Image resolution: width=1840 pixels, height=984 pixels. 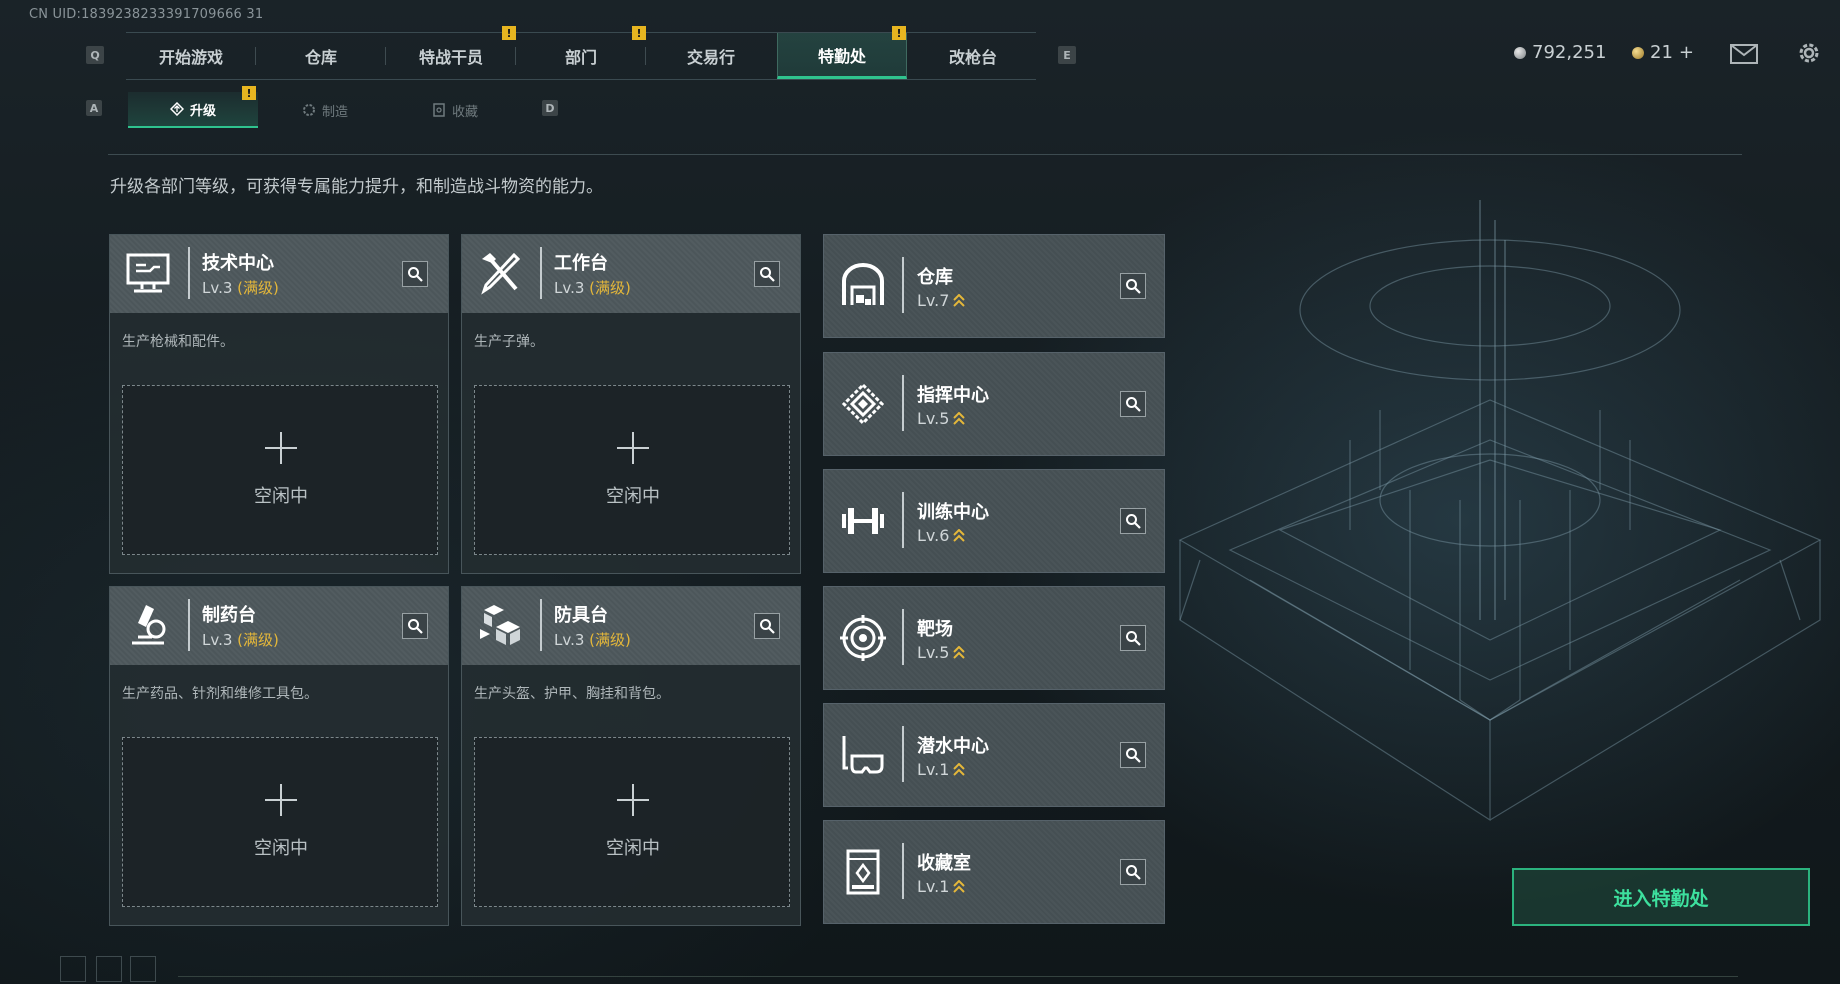 What do you see at coordinates (639, 33) in the screenshot?
I see `warning-badge: !` at bounding box center [639, 33].